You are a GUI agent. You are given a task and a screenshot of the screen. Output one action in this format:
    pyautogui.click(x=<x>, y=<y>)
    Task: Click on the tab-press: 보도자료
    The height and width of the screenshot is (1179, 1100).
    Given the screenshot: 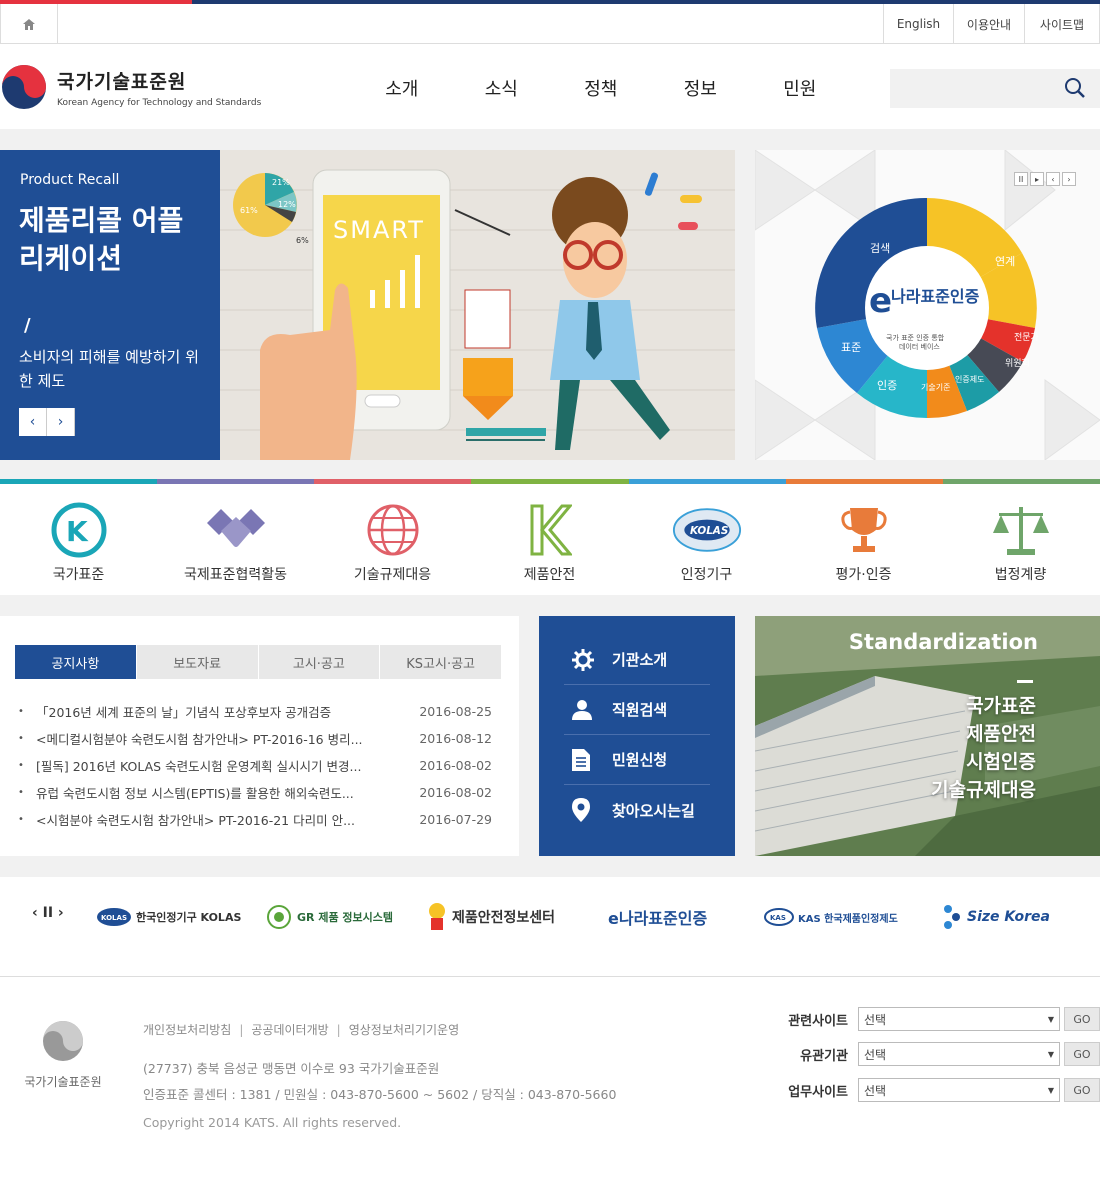 What is the action you would take?
    pyautogui.click(x=197, y=662)
    